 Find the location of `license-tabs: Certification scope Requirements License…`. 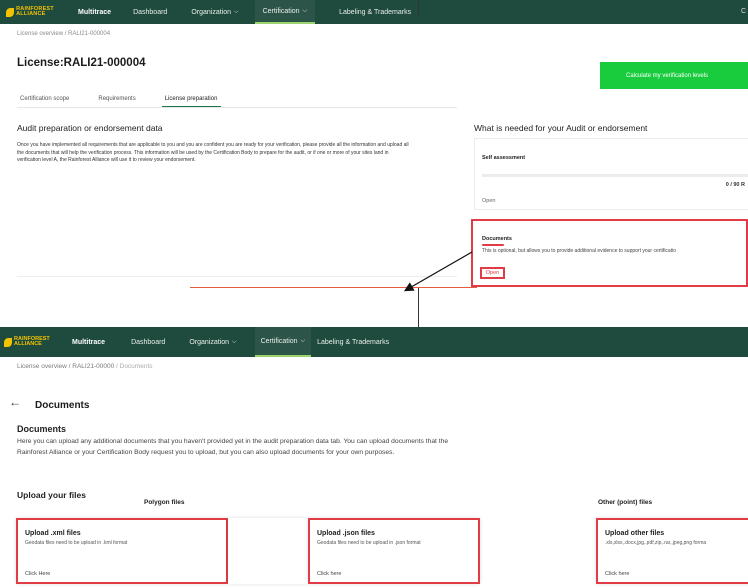

license-tabs: Certification scope Requirements License… is located at coordinates (132, 101).